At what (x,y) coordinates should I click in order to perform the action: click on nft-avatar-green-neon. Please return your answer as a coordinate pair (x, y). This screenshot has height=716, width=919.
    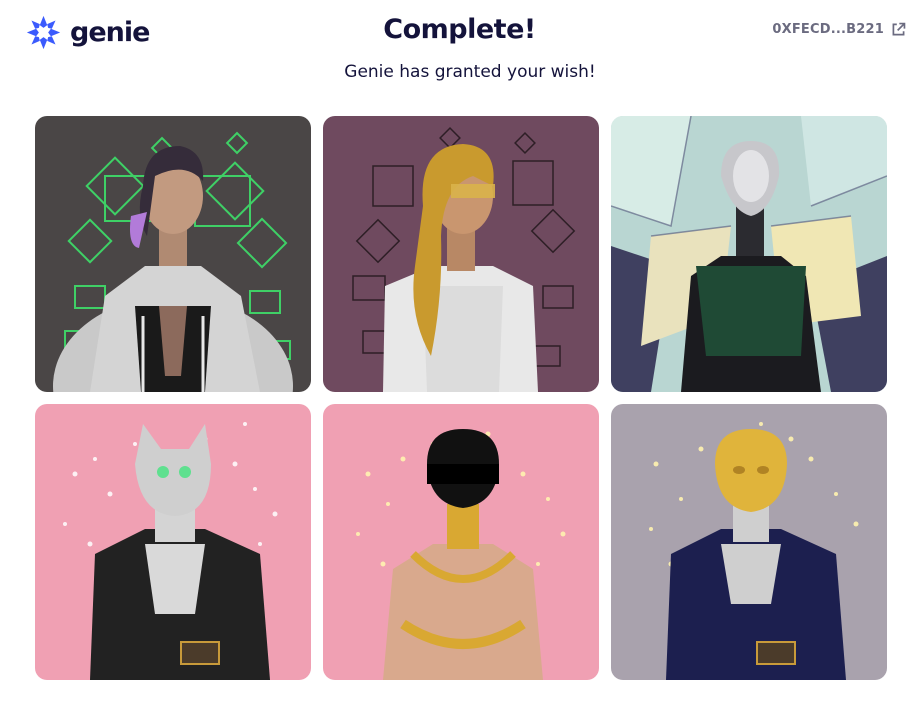
    Looking at the image, I should click on (173, 254).